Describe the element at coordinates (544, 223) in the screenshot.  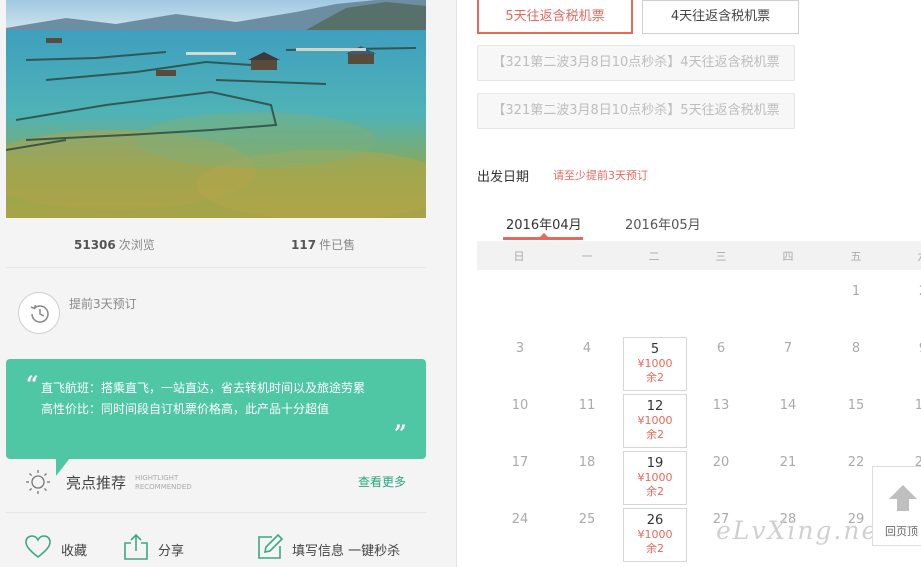
I see `month-tab-2016-04: 2016年04月` at that location.